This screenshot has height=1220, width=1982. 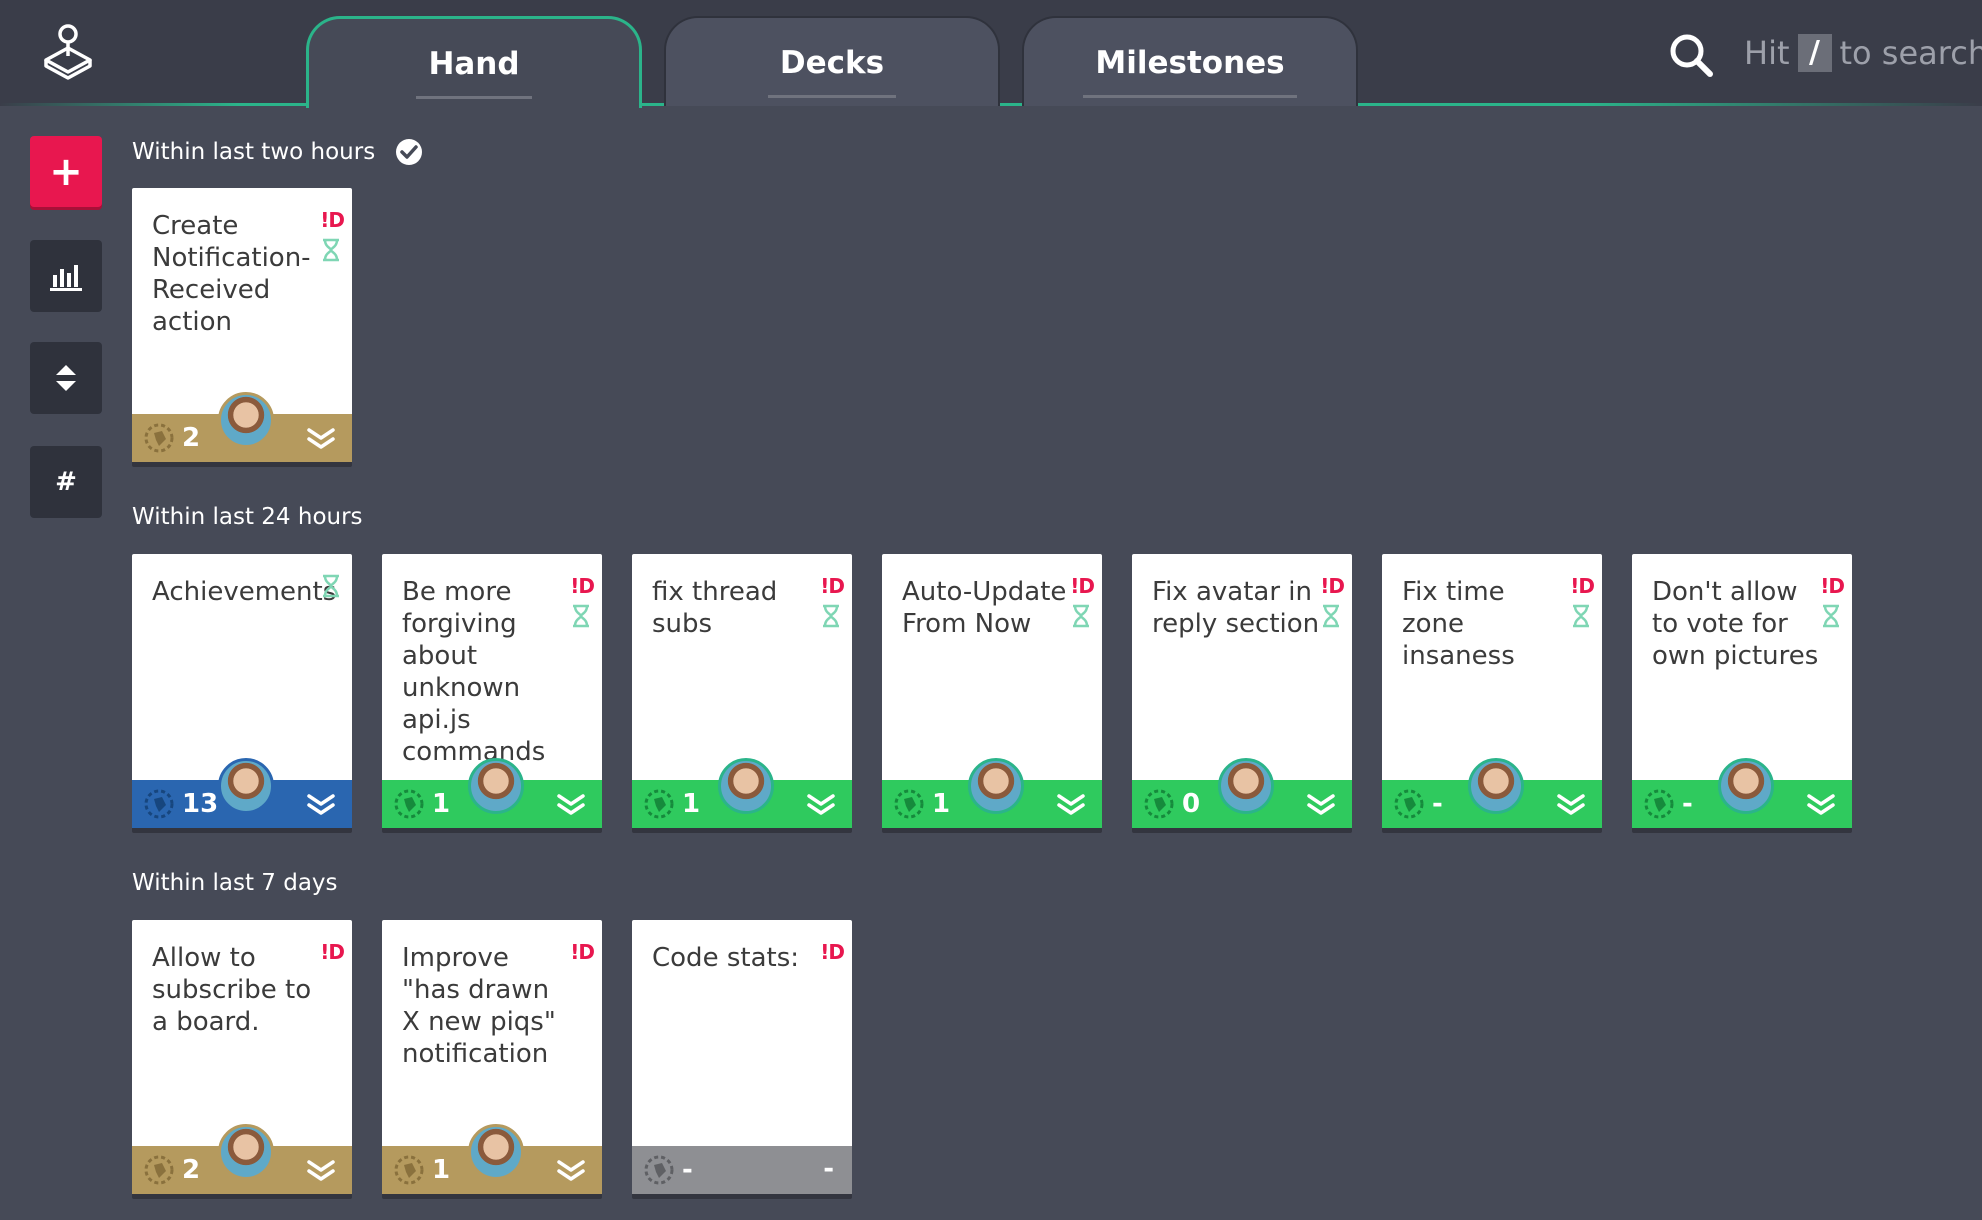 I want to click on joystick-logo-icon, so click(x=68, y=52).